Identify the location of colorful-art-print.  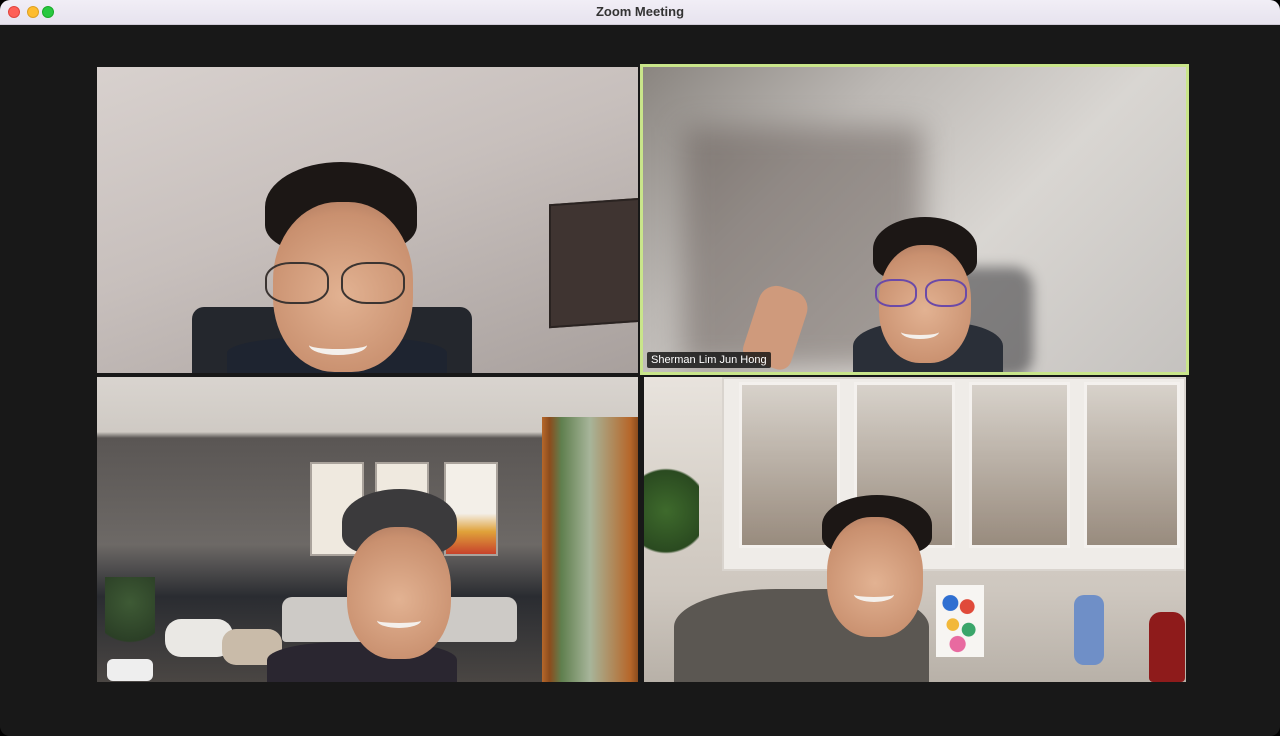
(960, 621).